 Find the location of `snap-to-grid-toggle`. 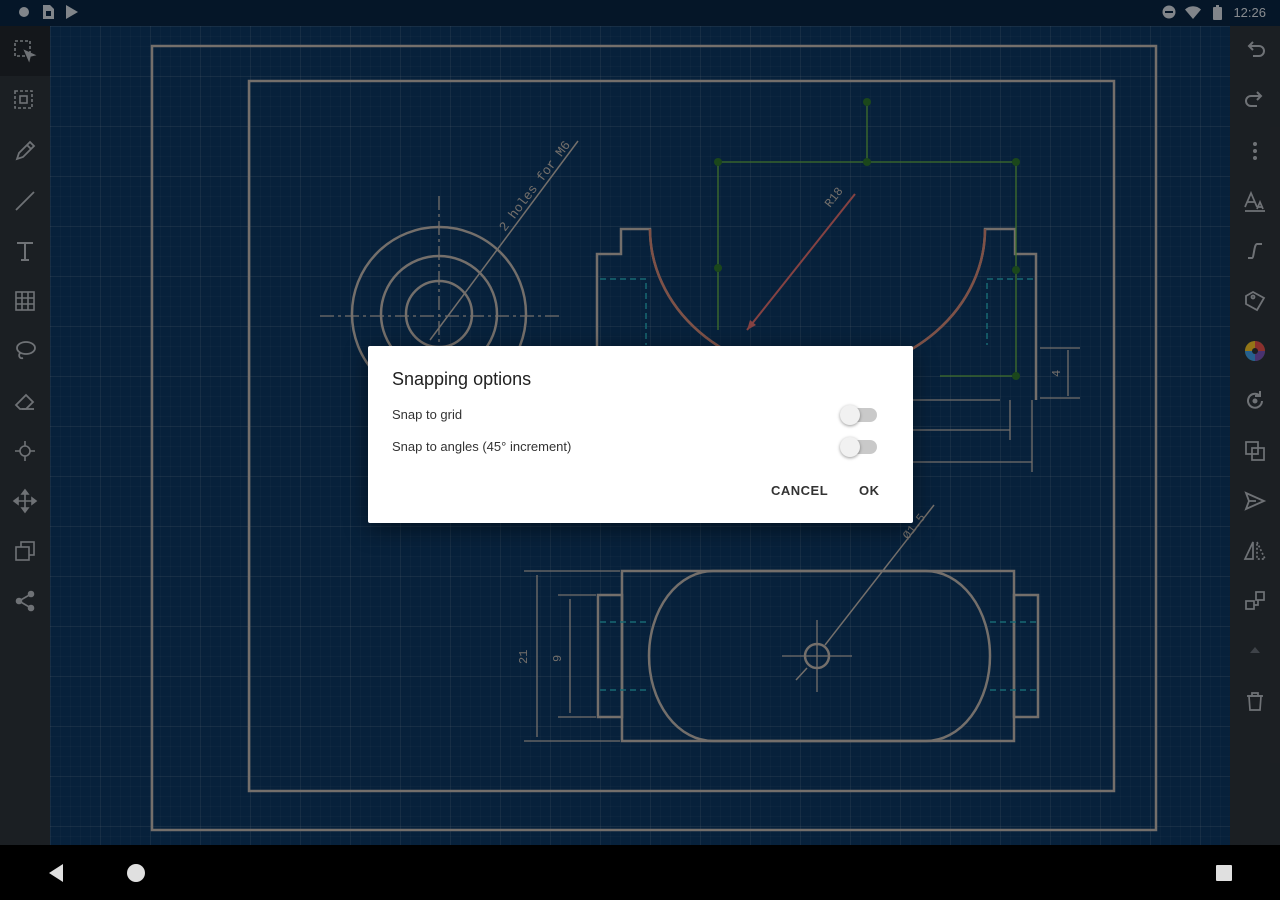

snap-to-grid-toggle is located at coordinates (858, 415).